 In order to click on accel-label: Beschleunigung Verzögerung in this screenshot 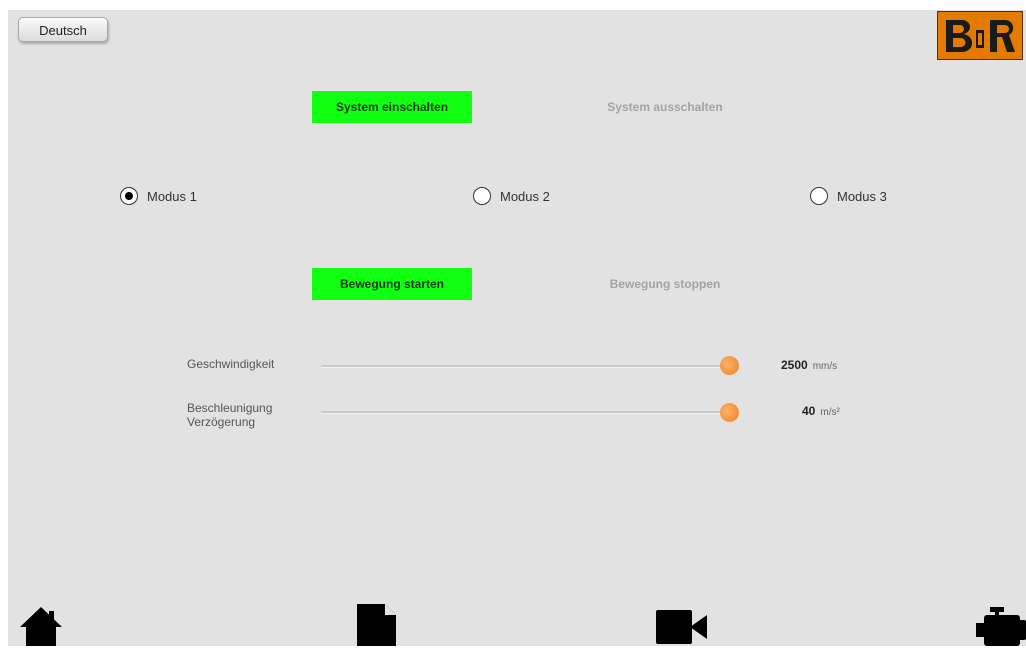, I will do `click(229, 415)`.